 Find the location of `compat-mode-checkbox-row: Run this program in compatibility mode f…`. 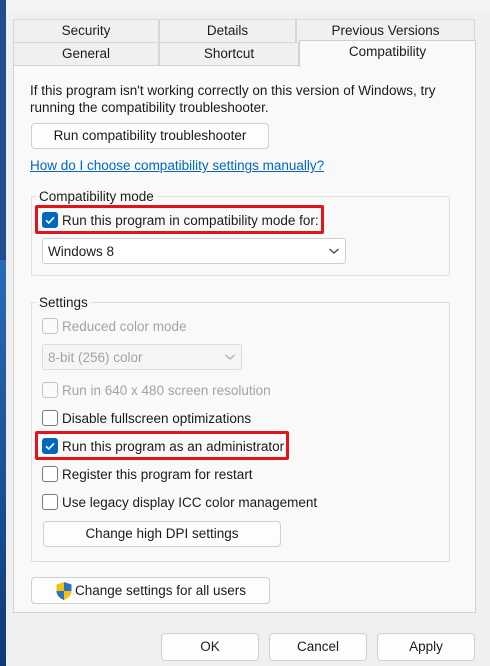

compat-mode-checkbox-row: Run this program in compatibility mode f… is located at coordinates (180, 220).